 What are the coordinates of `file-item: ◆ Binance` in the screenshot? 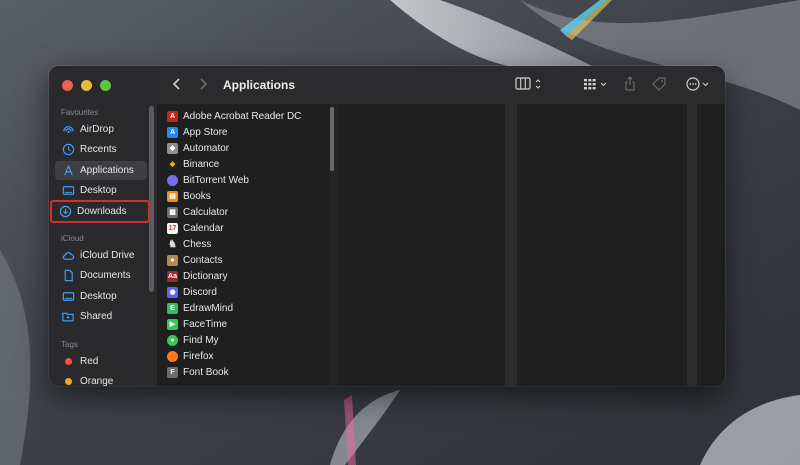 It's located at (193, 164).